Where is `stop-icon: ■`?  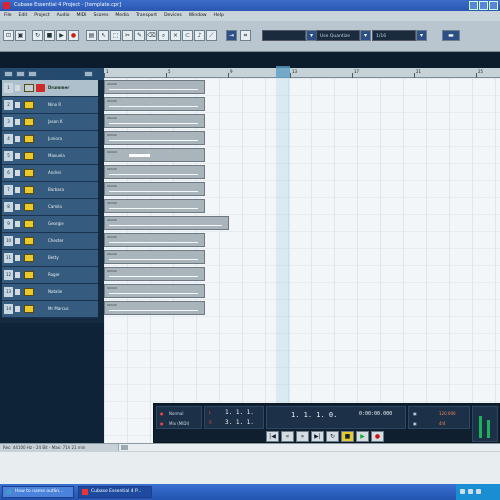 stop-icon: ■ is located at coordinates (49, 35).